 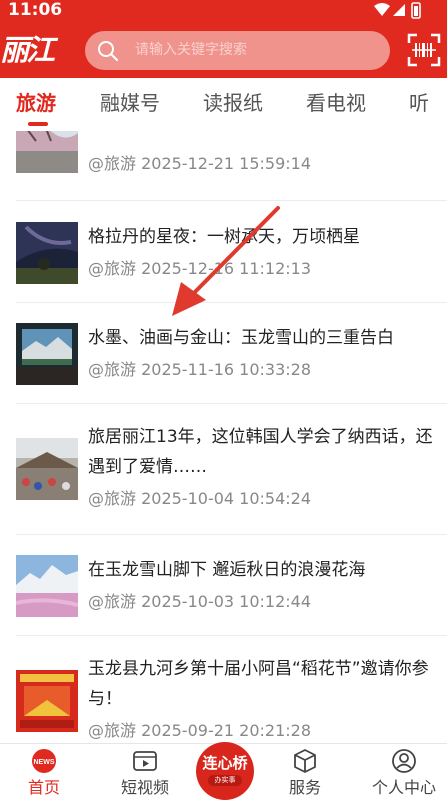 I want to click on news-home-icon: NEWS, so click(x=44, y=761).